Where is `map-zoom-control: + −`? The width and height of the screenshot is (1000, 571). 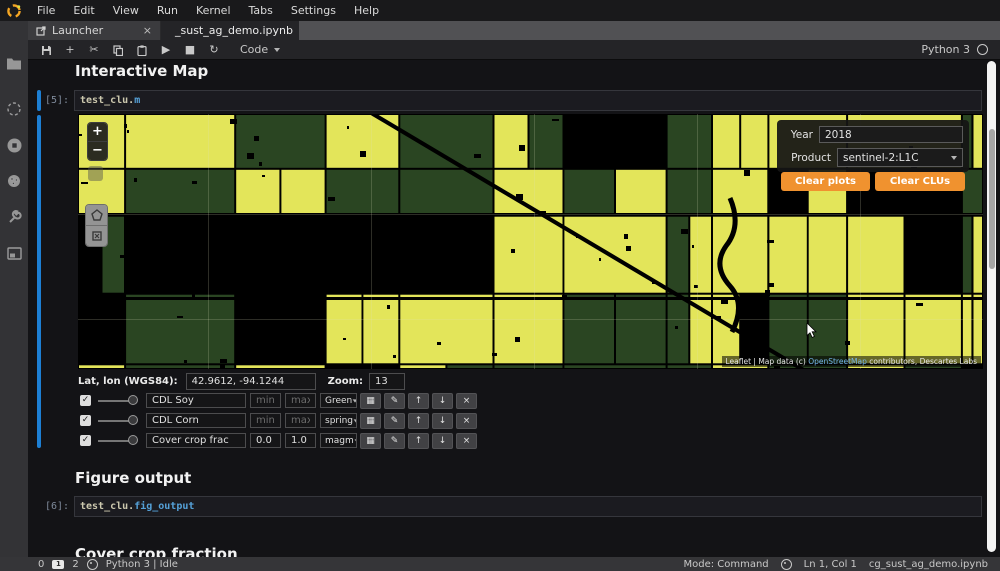
map-zoom-control: + − is located at coordinates (97, 141).